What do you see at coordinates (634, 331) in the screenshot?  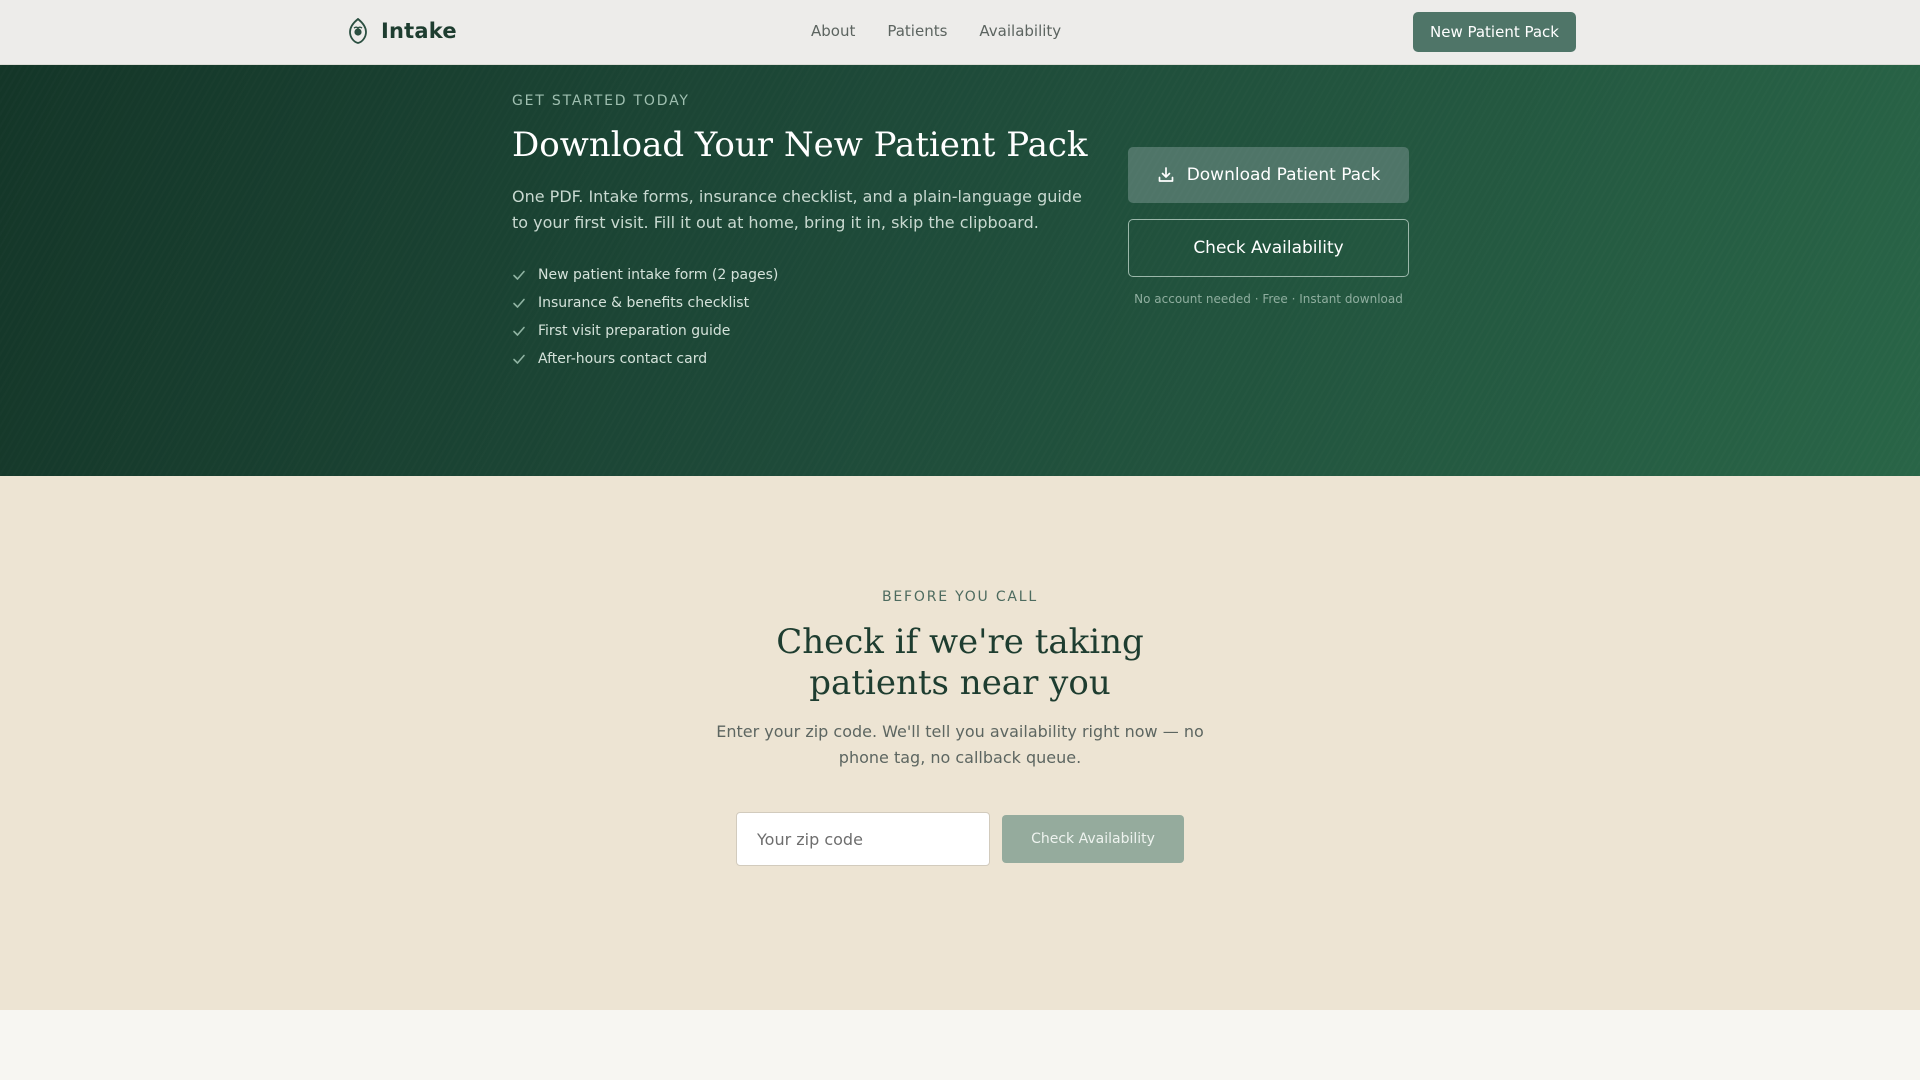 I see `list-item-label: First visit preparation guide` at bounding box center [634, 331].